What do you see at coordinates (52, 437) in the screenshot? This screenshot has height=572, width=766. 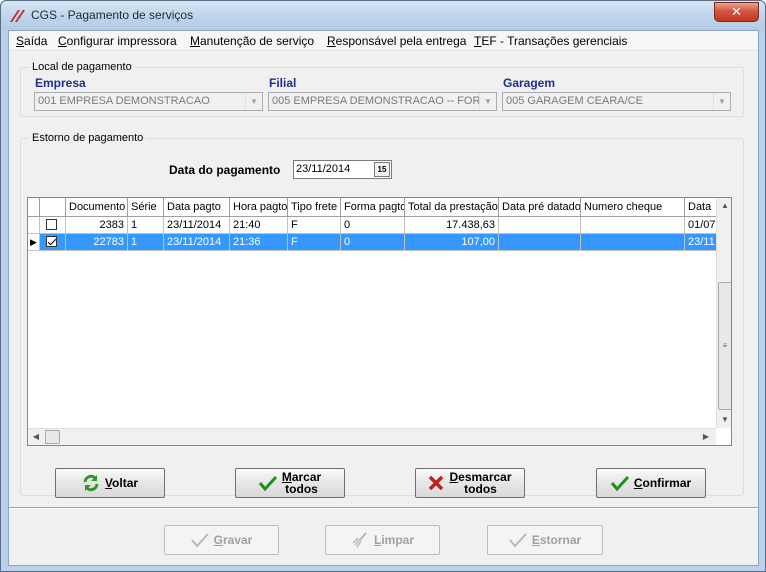 I see `horizontal-scroll-thumb` at bounding box center [52, 437].